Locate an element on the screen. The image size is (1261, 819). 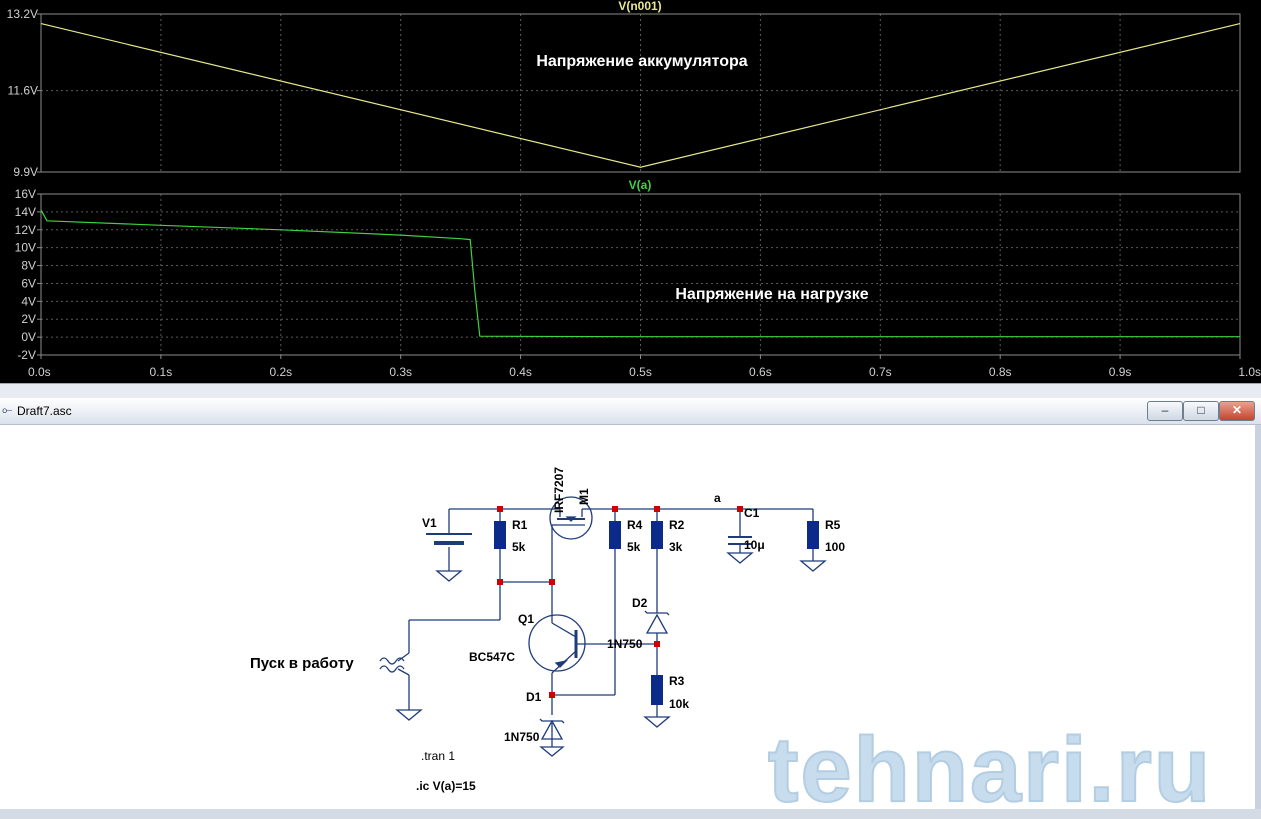
net-a-label: a is located at coordinates (717, 498).